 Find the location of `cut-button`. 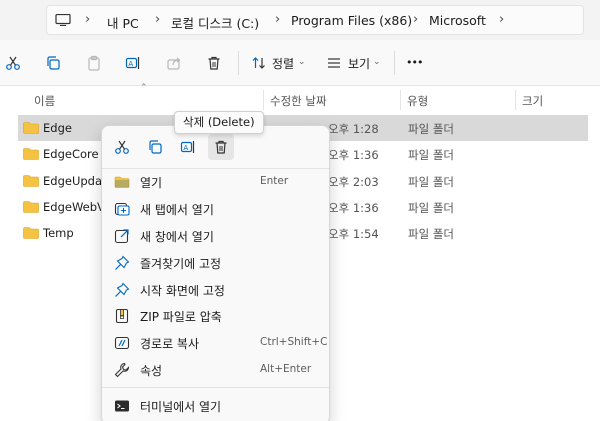

cut-button is located at coordinates (13, 63).